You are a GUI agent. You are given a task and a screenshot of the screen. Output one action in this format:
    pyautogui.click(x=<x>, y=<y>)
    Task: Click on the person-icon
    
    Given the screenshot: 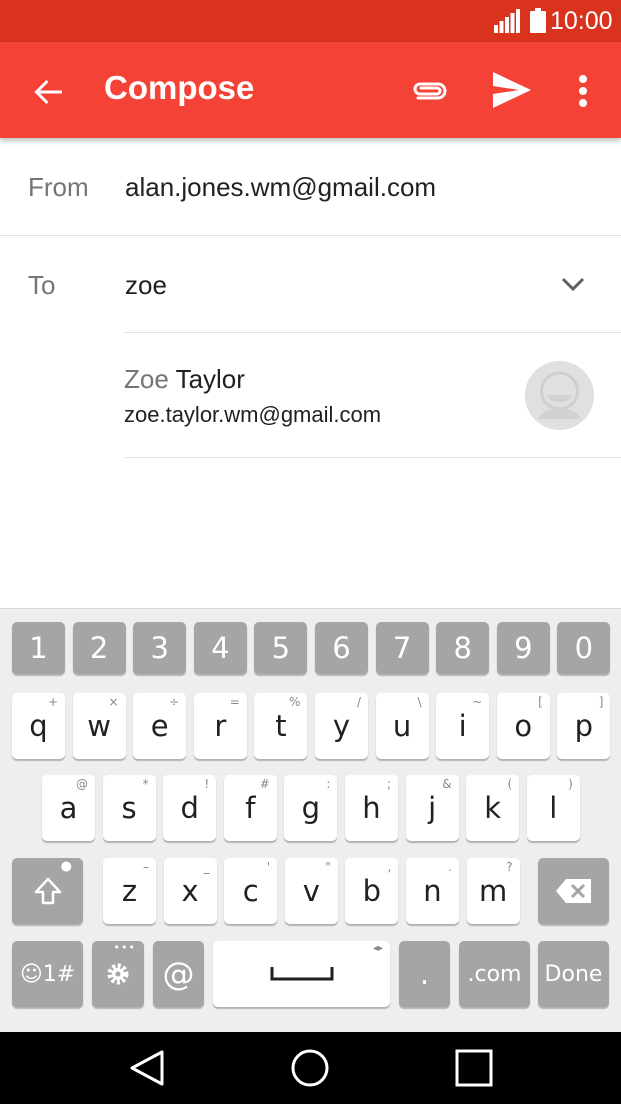 What is the action you would take?
    pyautogui.click(x=559, y=395)
    